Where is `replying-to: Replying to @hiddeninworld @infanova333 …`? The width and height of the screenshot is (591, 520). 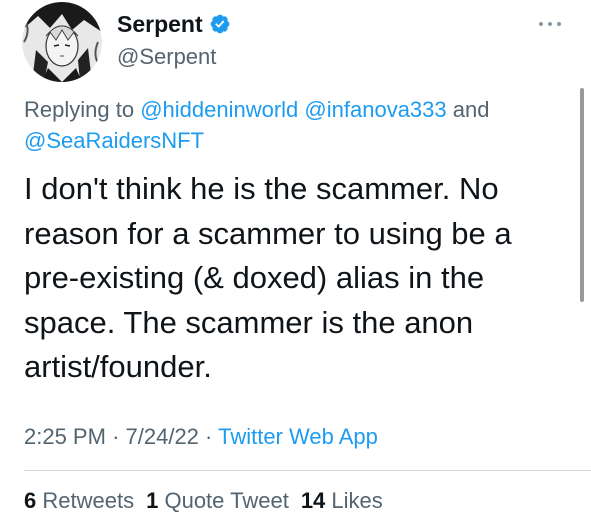
replying-to: Replying to @hiddeninworld @infanova333 … is located at coordinates (294, 125).